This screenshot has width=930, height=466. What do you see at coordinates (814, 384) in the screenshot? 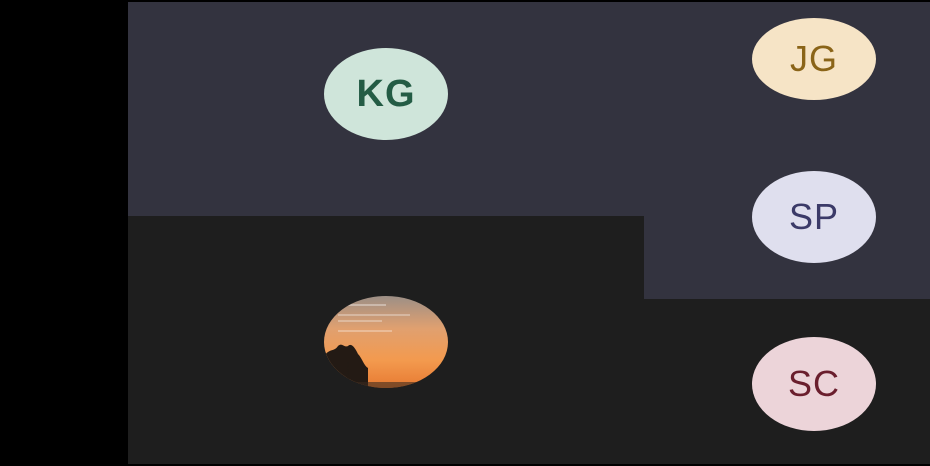
I see `avatar-sc: SC` at bounding box center [814, 384].